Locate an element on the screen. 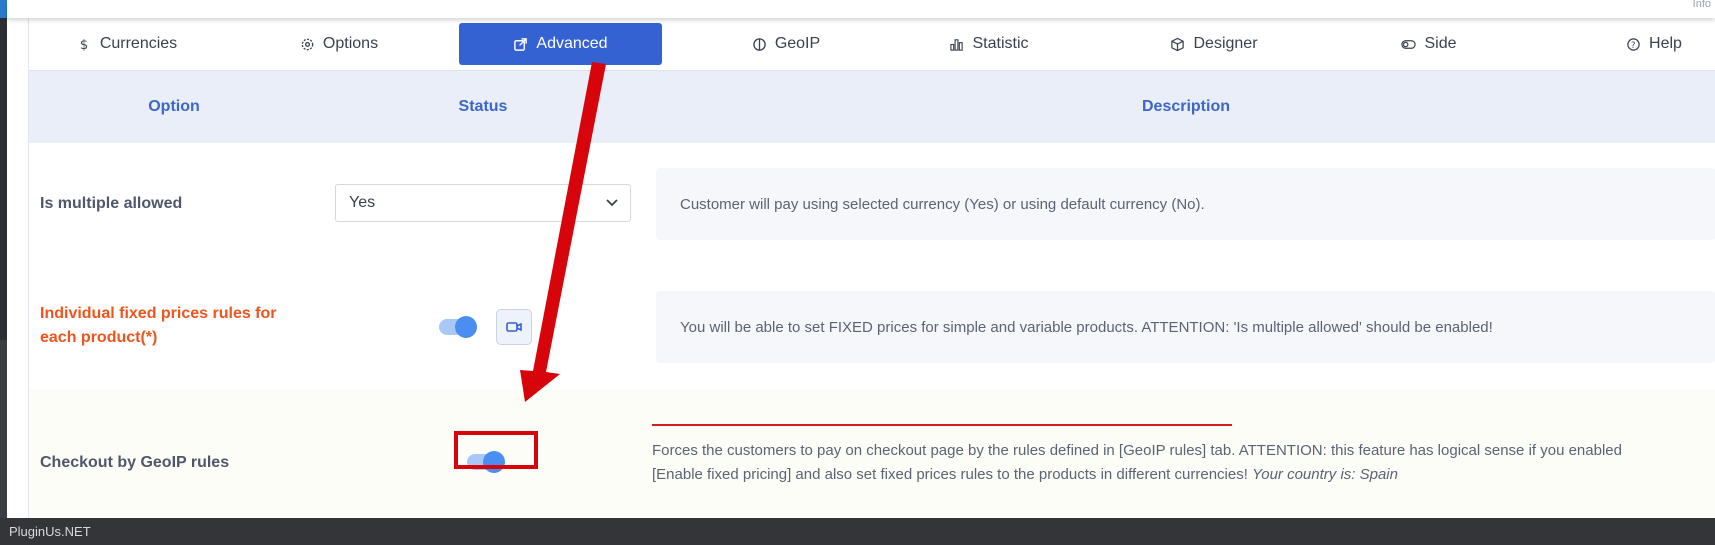 Image resolution: width=1715 pixels, height=545 pixels. tab-statistic: Statistic is located at coordinates (989, 44).